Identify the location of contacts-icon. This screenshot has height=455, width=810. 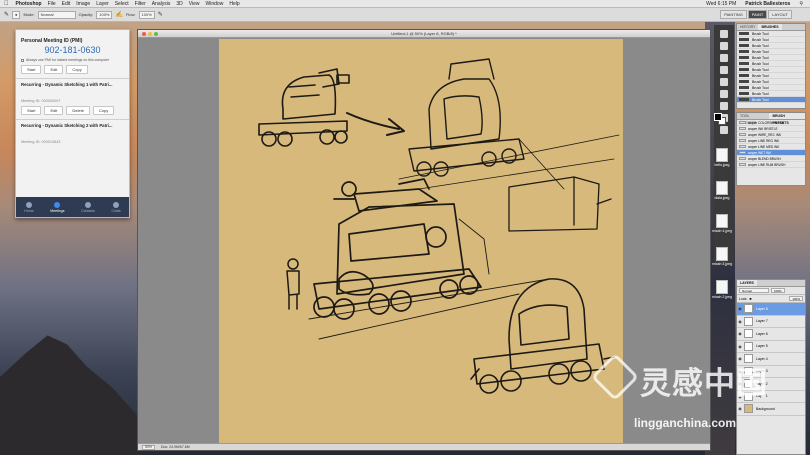
(87, 204).